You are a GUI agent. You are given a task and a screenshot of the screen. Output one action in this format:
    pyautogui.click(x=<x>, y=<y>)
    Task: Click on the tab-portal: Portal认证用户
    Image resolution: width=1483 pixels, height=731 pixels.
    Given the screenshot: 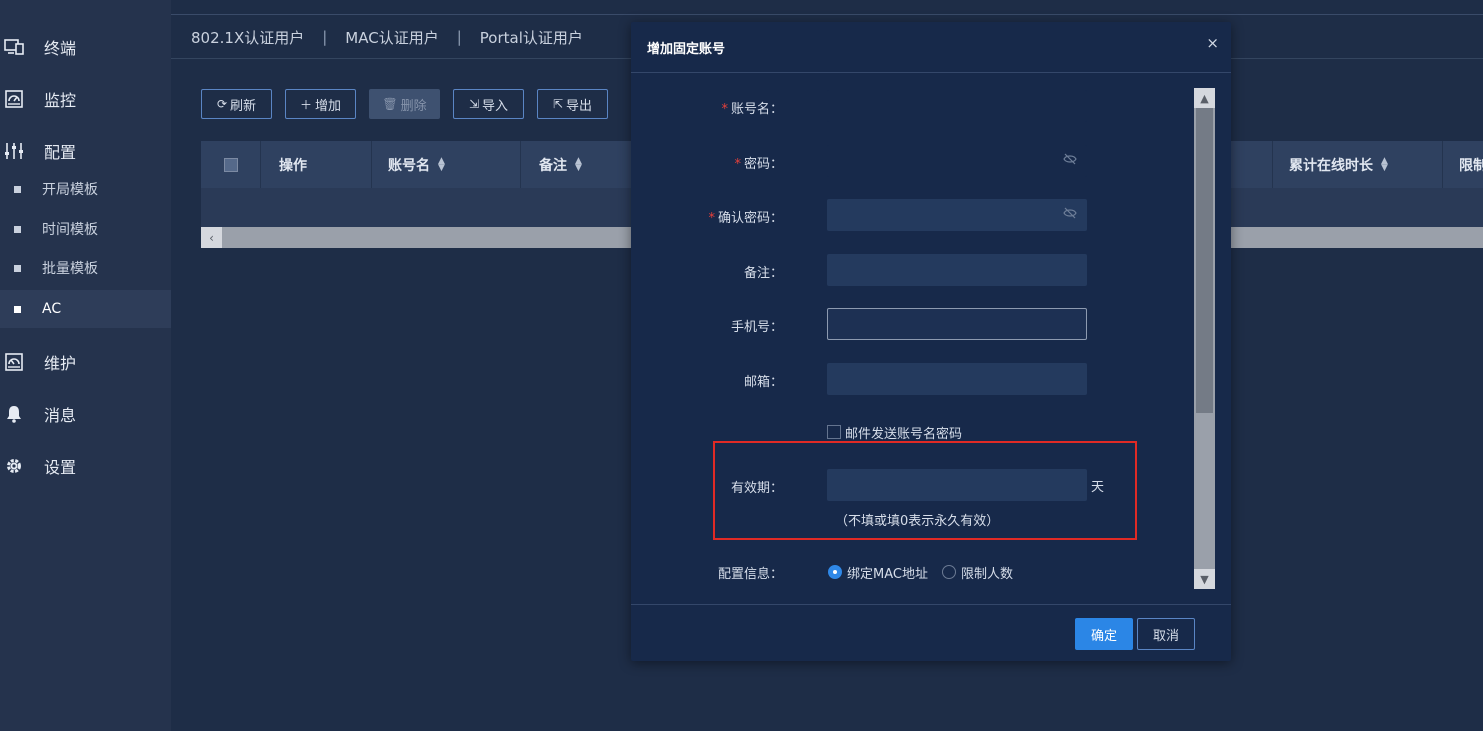 What is the action you would take?
    pyautogui.click(x=531, y=37)
    